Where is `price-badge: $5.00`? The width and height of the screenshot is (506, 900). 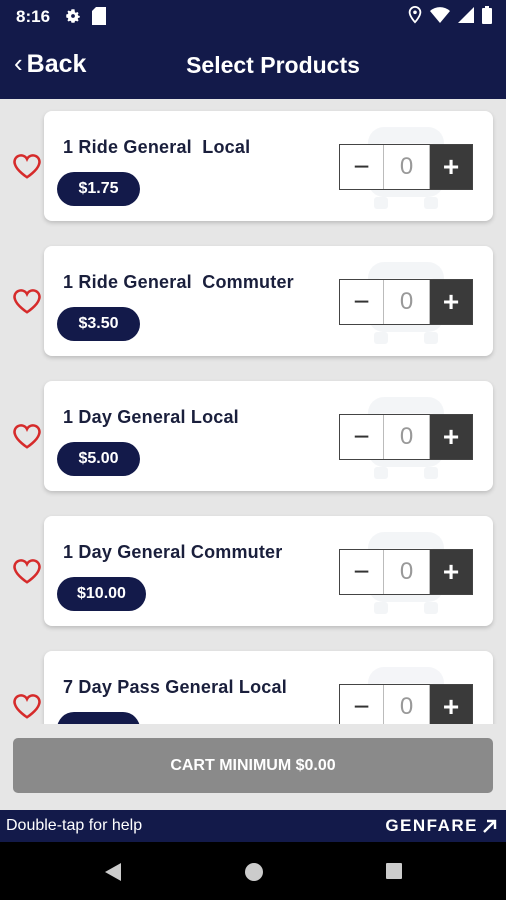 price-badge: $5.00 is located at coordinates (98, 459).